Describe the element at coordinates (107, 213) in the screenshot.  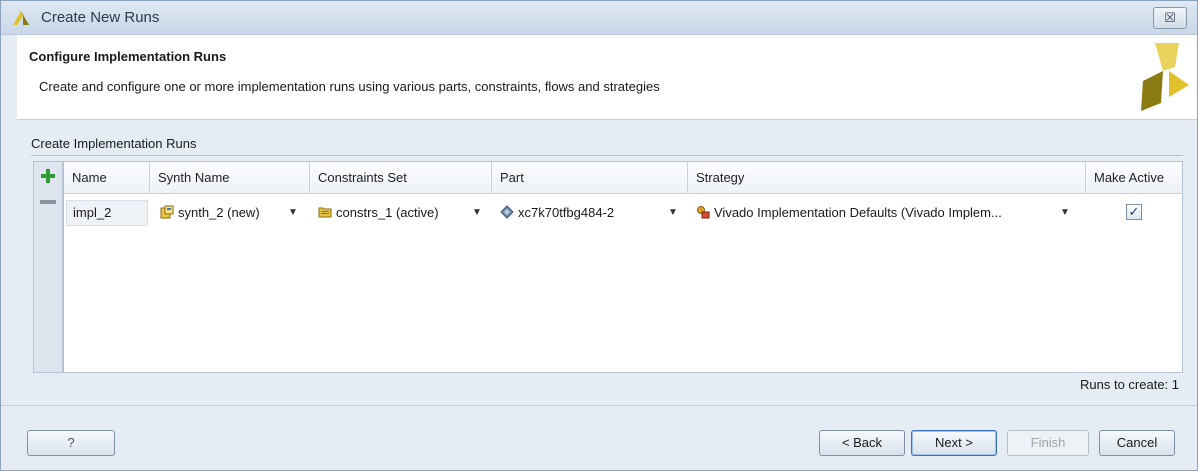
I see `run-name-field: impl_2` at that location.